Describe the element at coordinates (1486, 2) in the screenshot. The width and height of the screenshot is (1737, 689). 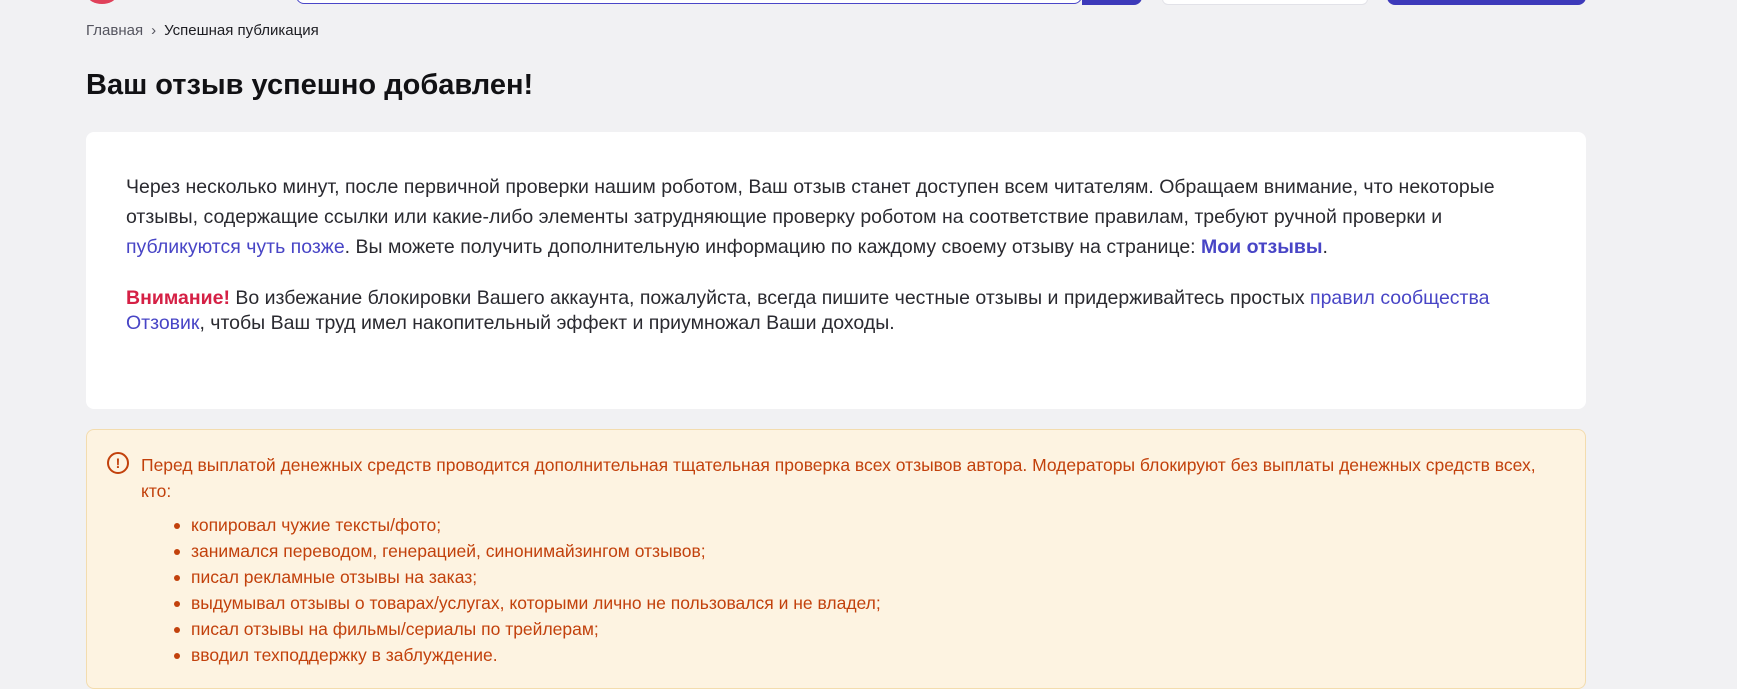
I see `add-review-button` at that location.